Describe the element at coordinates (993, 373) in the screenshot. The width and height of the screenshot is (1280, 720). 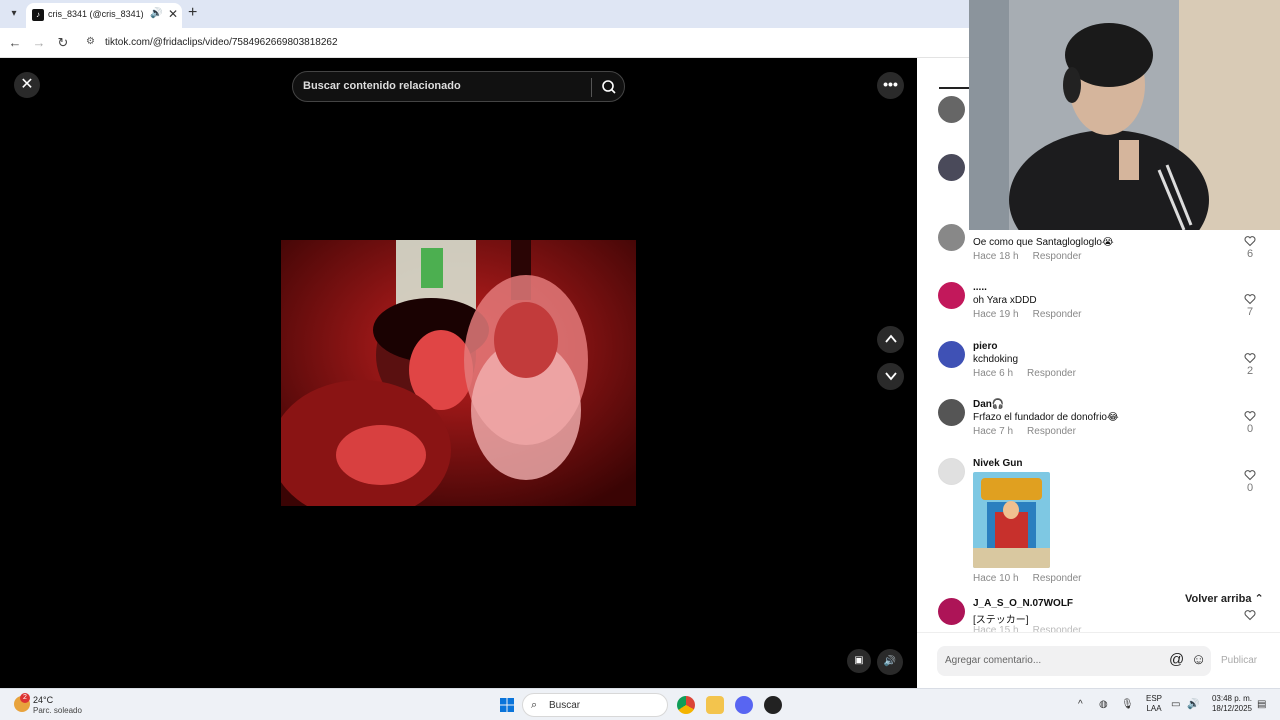
I see `comment-time: Hace 6 h` at that location.